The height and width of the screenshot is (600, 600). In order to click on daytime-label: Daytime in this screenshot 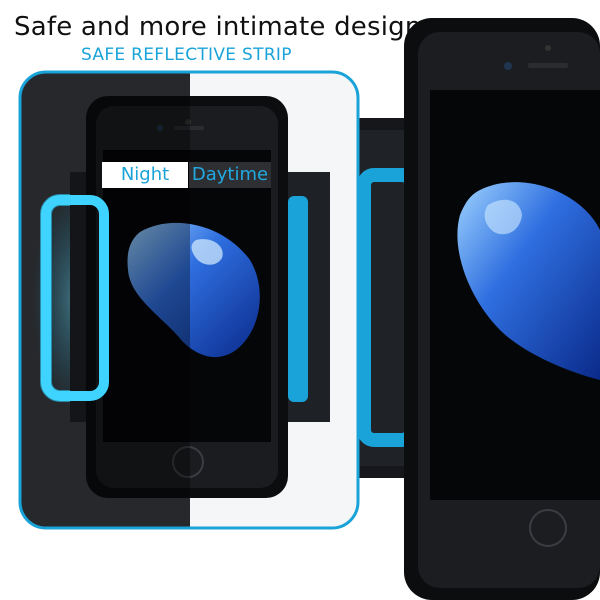, I will do `click(230, 175)`.